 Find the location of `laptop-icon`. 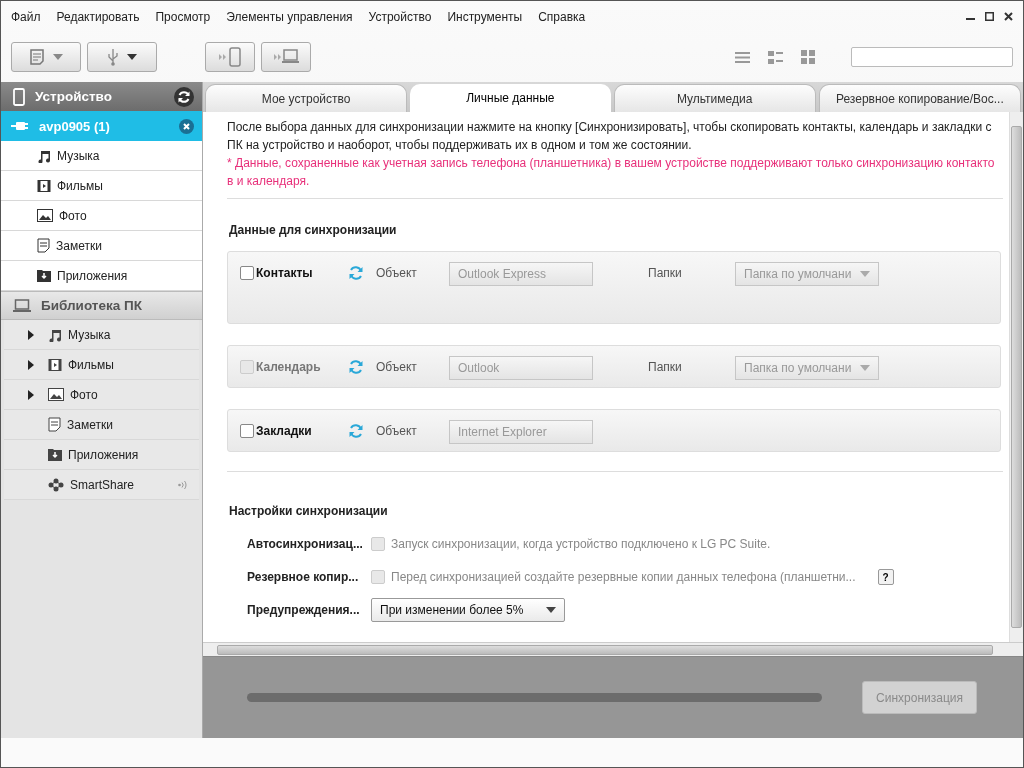

laptop-icon is located at coordinates (22, 305).